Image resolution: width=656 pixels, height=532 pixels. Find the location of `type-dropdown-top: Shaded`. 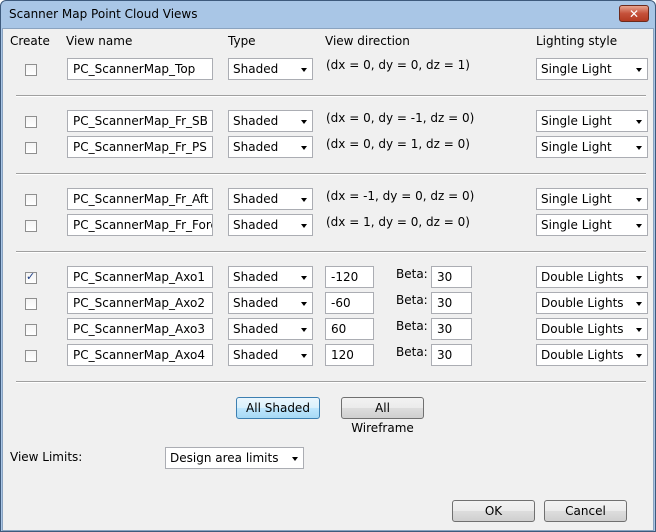

type-dropdown-top: Shaded is located at coordinates (270, 69).